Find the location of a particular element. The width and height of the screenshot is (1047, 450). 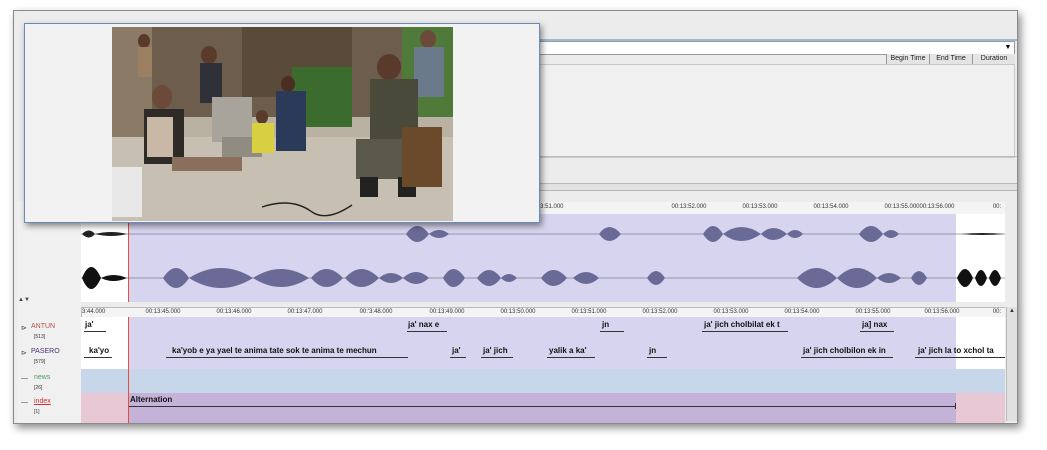

ruler-tick-label: 00:'3:48.000 is located at coordinates (376, 312).